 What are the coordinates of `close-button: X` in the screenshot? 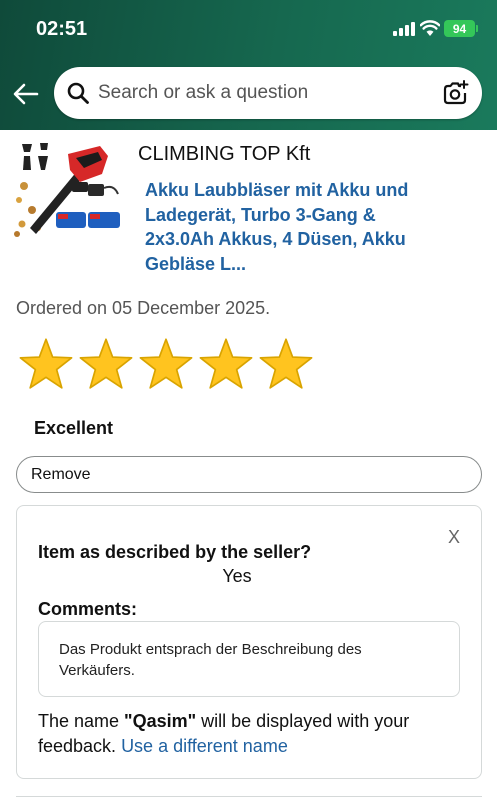 It's located at (454, 537).